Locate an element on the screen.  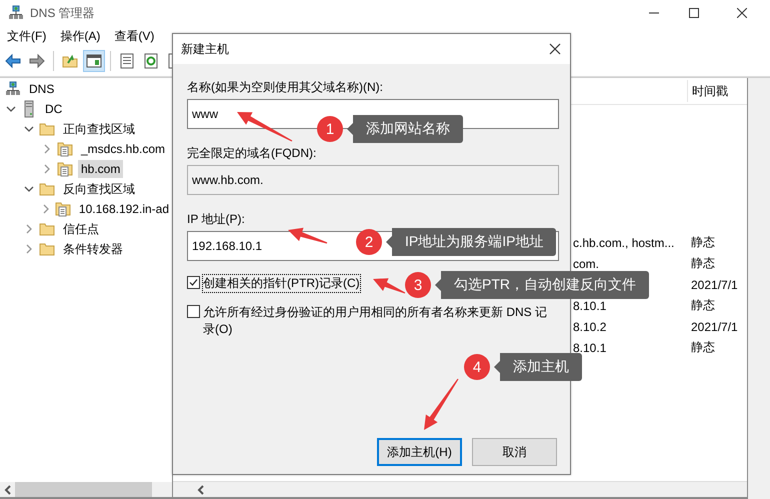
tree-item: 信任点 is located at coordinates (81, 229).